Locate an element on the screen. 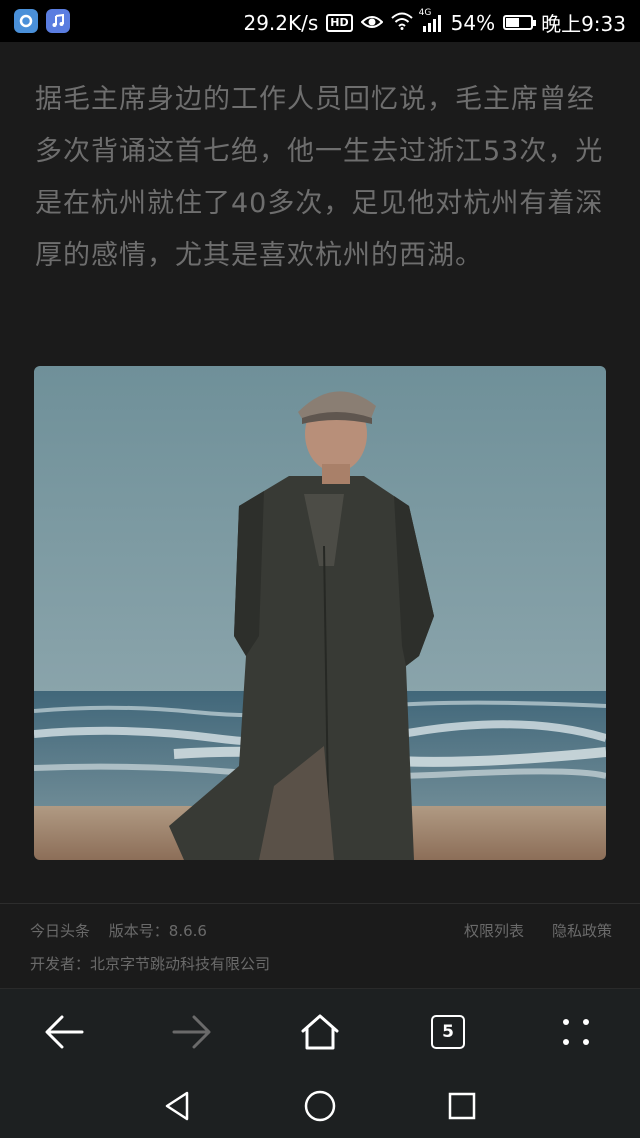 The height and width of the screenshot is (1138, 640). status-indicators: 29.2K/s HD 4G 54% 晚上9:33 is located at coordinates (434, 22).